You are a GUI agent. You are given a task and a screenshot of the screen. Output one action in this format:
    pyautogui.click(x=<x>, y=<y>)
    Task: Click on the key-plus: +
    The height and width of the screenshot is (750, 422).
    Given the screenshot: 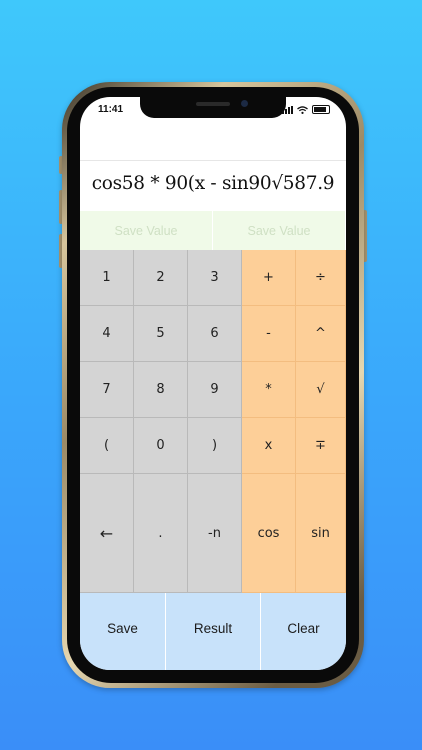 What is the action you would take?
    pyautogui.click(x=269, y=278)
    